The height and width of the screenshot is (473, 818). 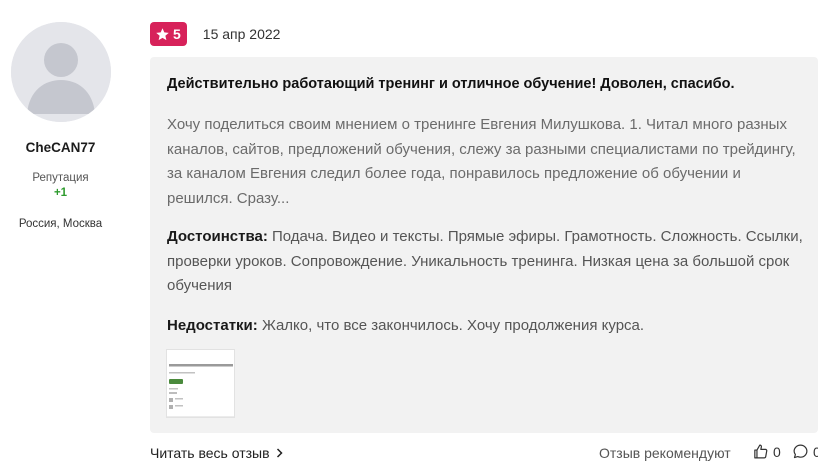 What do you see at coordinates (60, 147) in the screenshot?
I see `author-username: CheCAN77` at bounding box center [60, 147].